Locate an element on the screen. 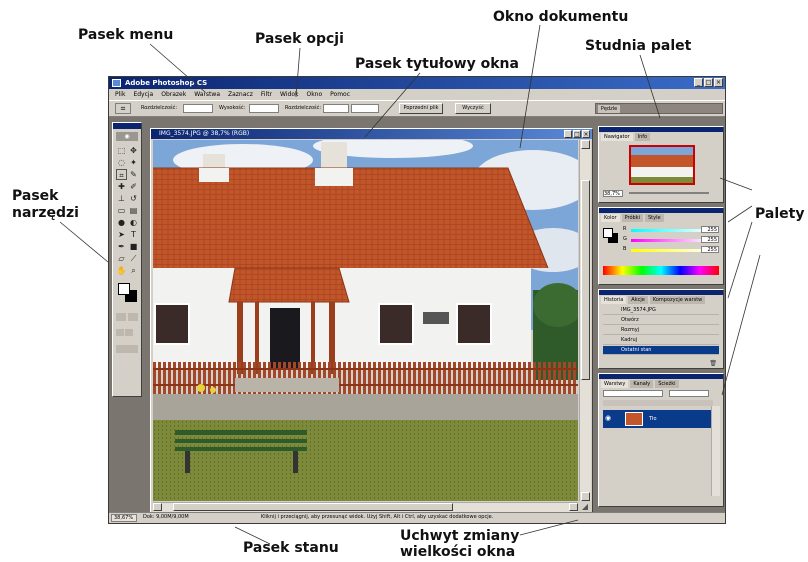 This screenshot has width=808, height=562. standard-mode-icon is located at coordinates (121, 317).